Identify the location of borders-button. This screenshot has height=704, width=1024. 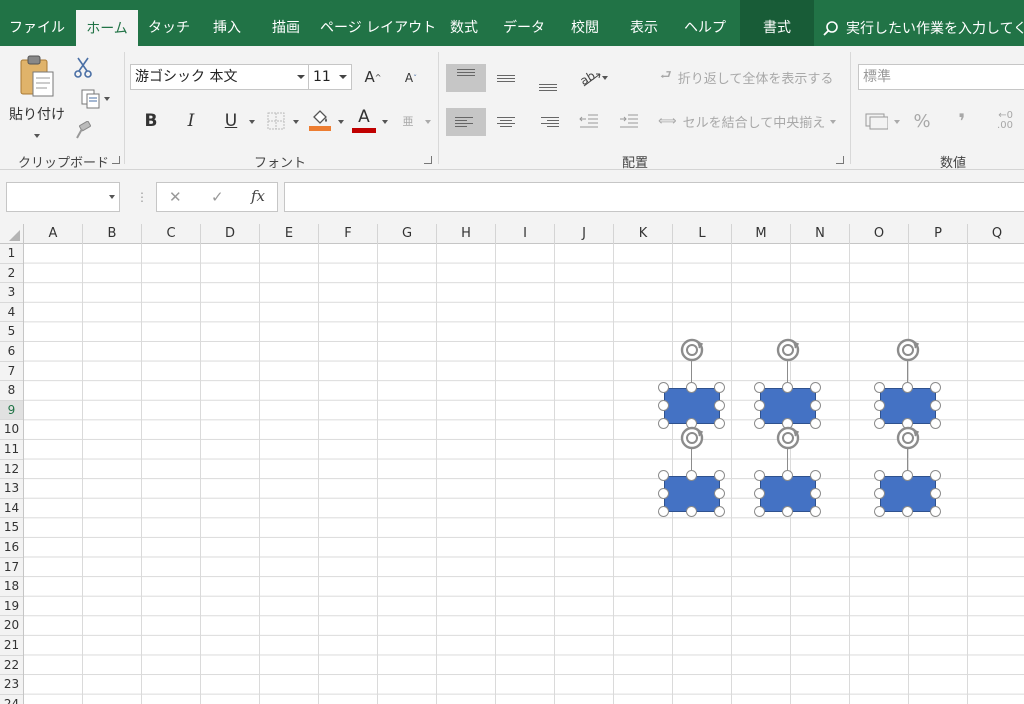
(276, 121).